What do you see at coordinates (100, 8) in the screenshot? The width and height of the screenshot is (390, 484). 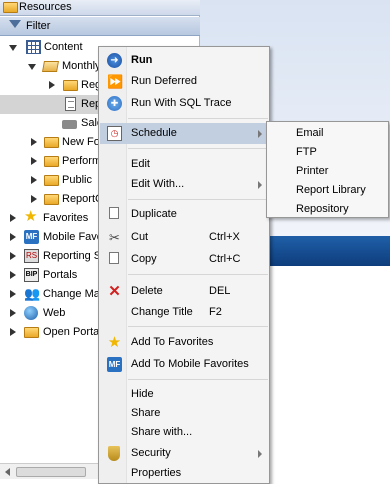 I see `resources-header: Resources` at bounding box center [100, 8].